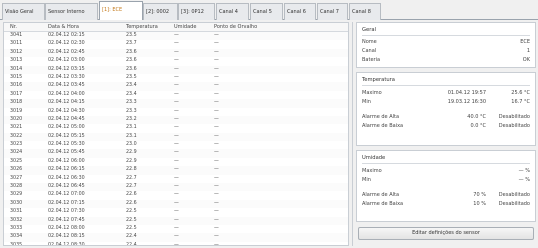  What do you see at coordinates (185, 27) in the screenshot?
I see `column-header-humidity: Umidade` at bounding box center [185, 27].